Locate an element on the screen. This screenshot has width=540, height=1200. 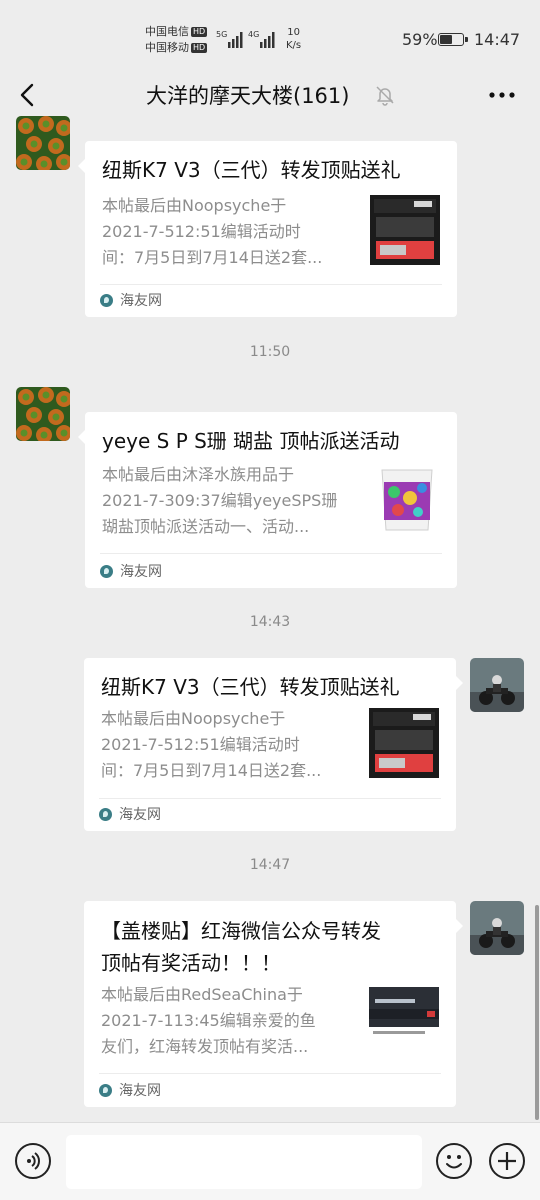
carrier-info: 中国电信 HD 中国移动 HD is located at coordinates (176, 40).